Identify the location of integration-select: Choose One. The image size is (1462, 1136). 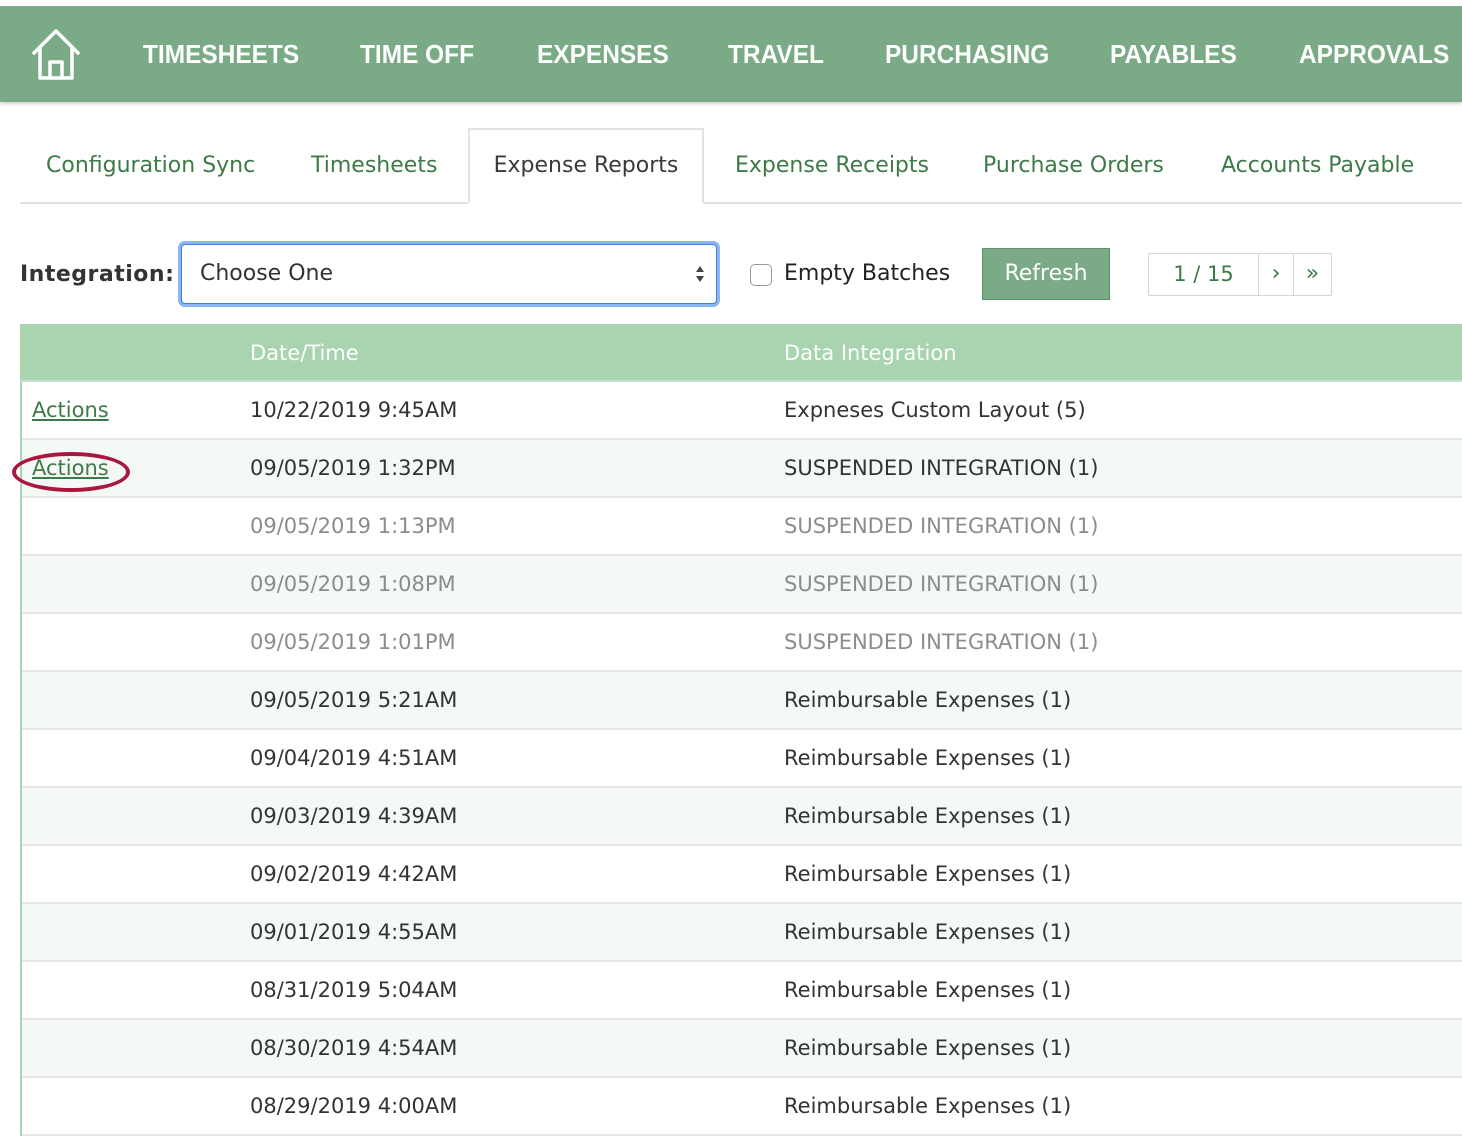
(449, 274).